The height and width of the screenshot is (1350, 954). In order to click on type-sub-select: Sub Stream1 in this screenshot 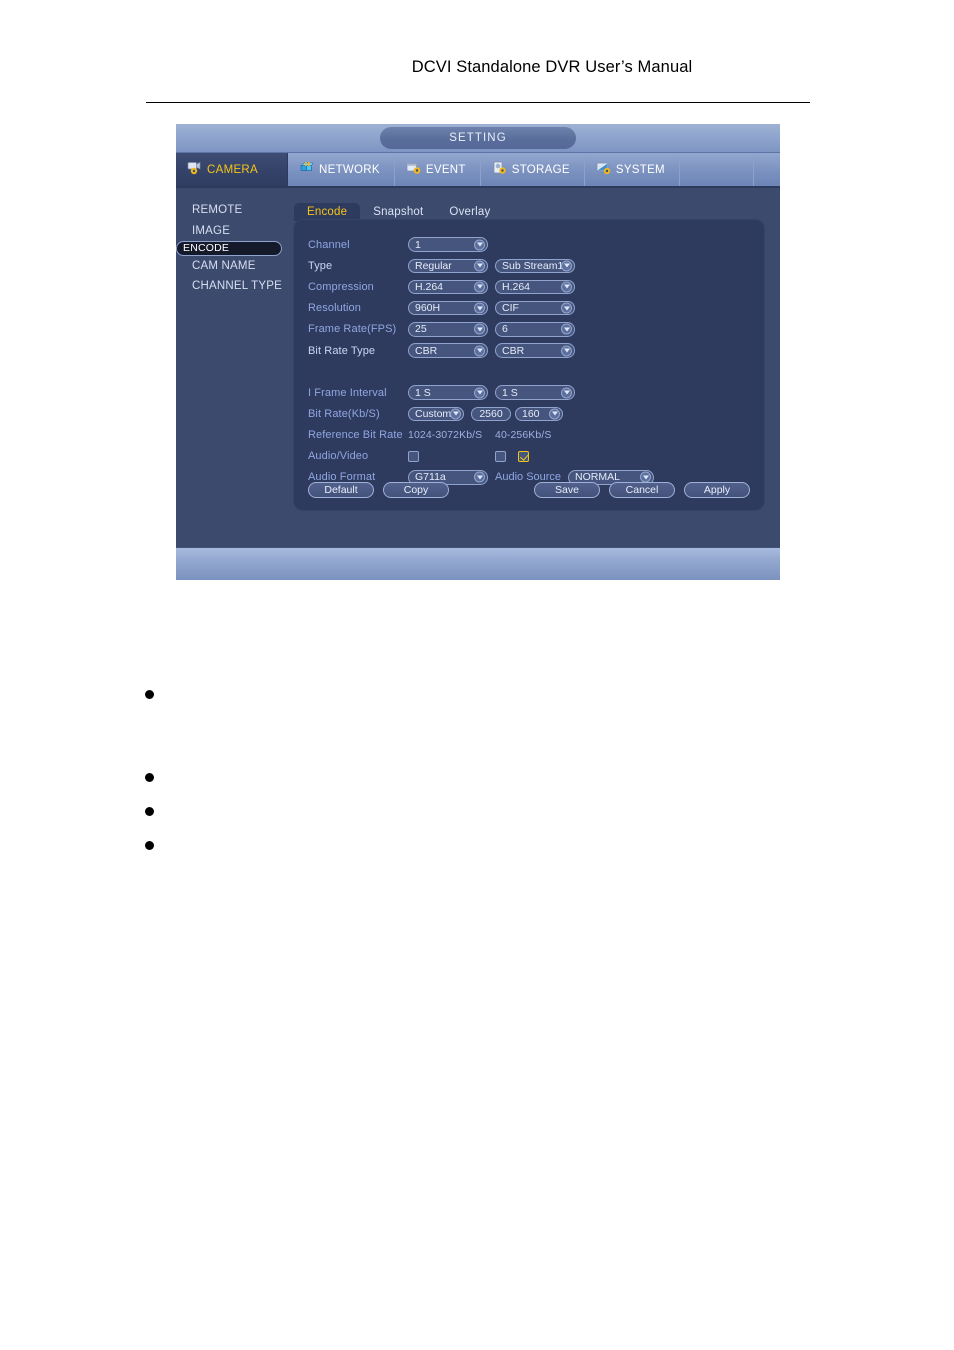, I will do `click(535, 266)`.